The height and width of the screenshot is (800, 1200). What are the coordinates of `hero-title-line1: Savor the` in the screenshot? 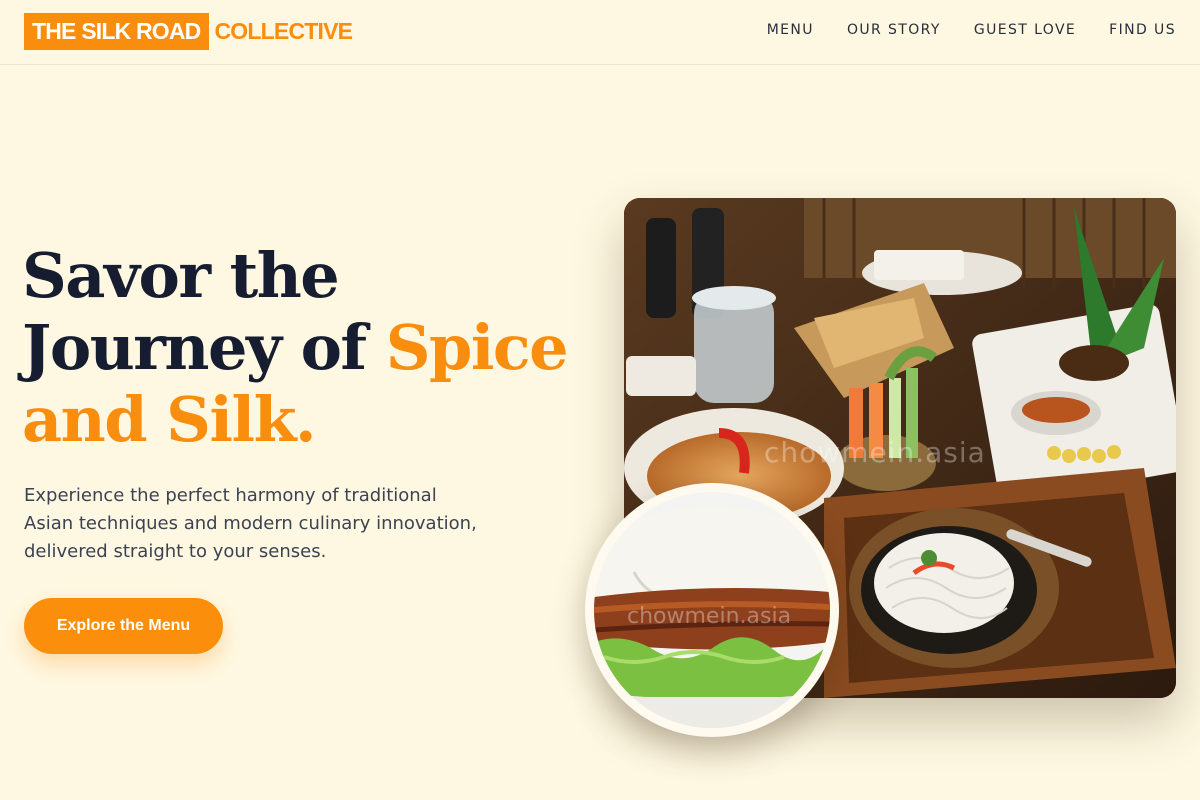 It's located at (181, 275).